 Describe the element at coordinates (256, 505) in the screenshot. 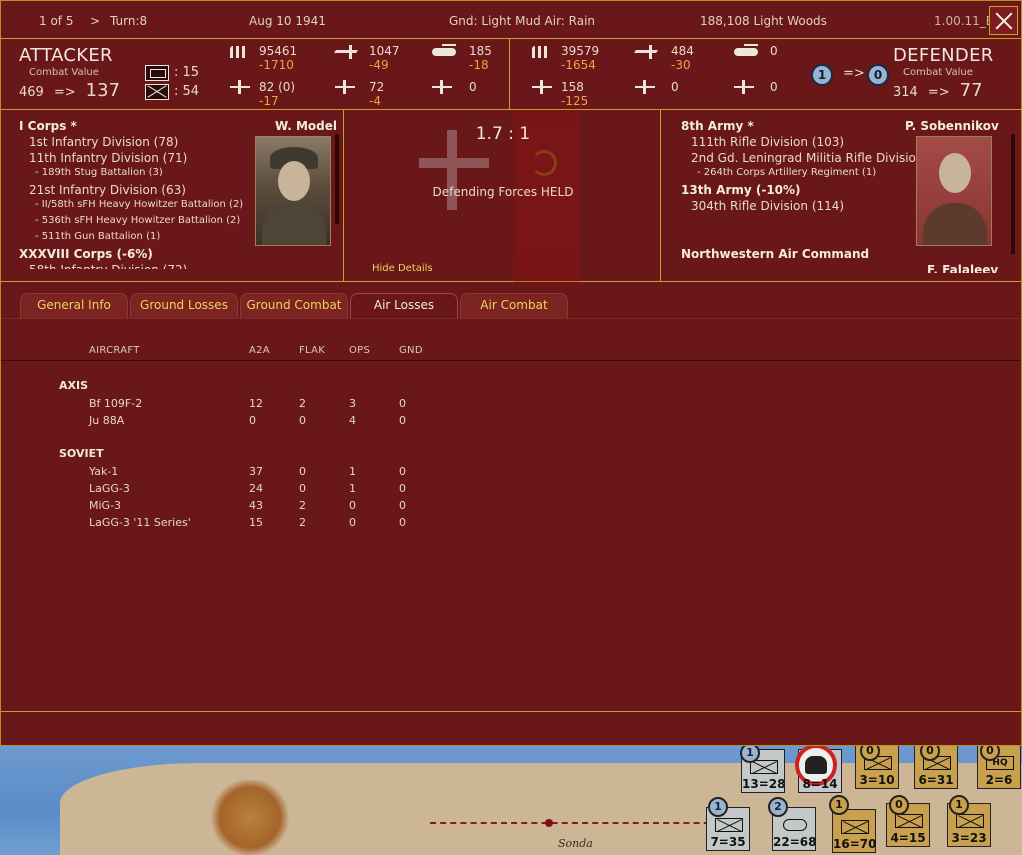

I see `loss-value-cell: 43` at that location.